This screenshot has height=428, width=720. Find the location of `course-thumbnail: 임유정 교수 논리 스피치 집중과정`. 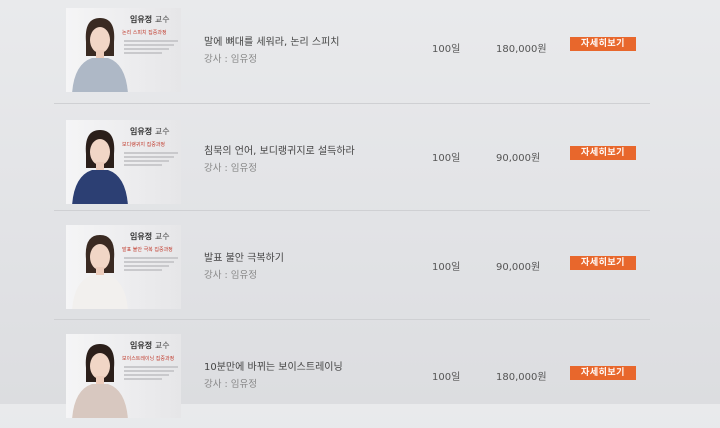

course-thumbnail: 임유정 교수 논리 스피치 집중과정 is located at coordinates (123, 50).